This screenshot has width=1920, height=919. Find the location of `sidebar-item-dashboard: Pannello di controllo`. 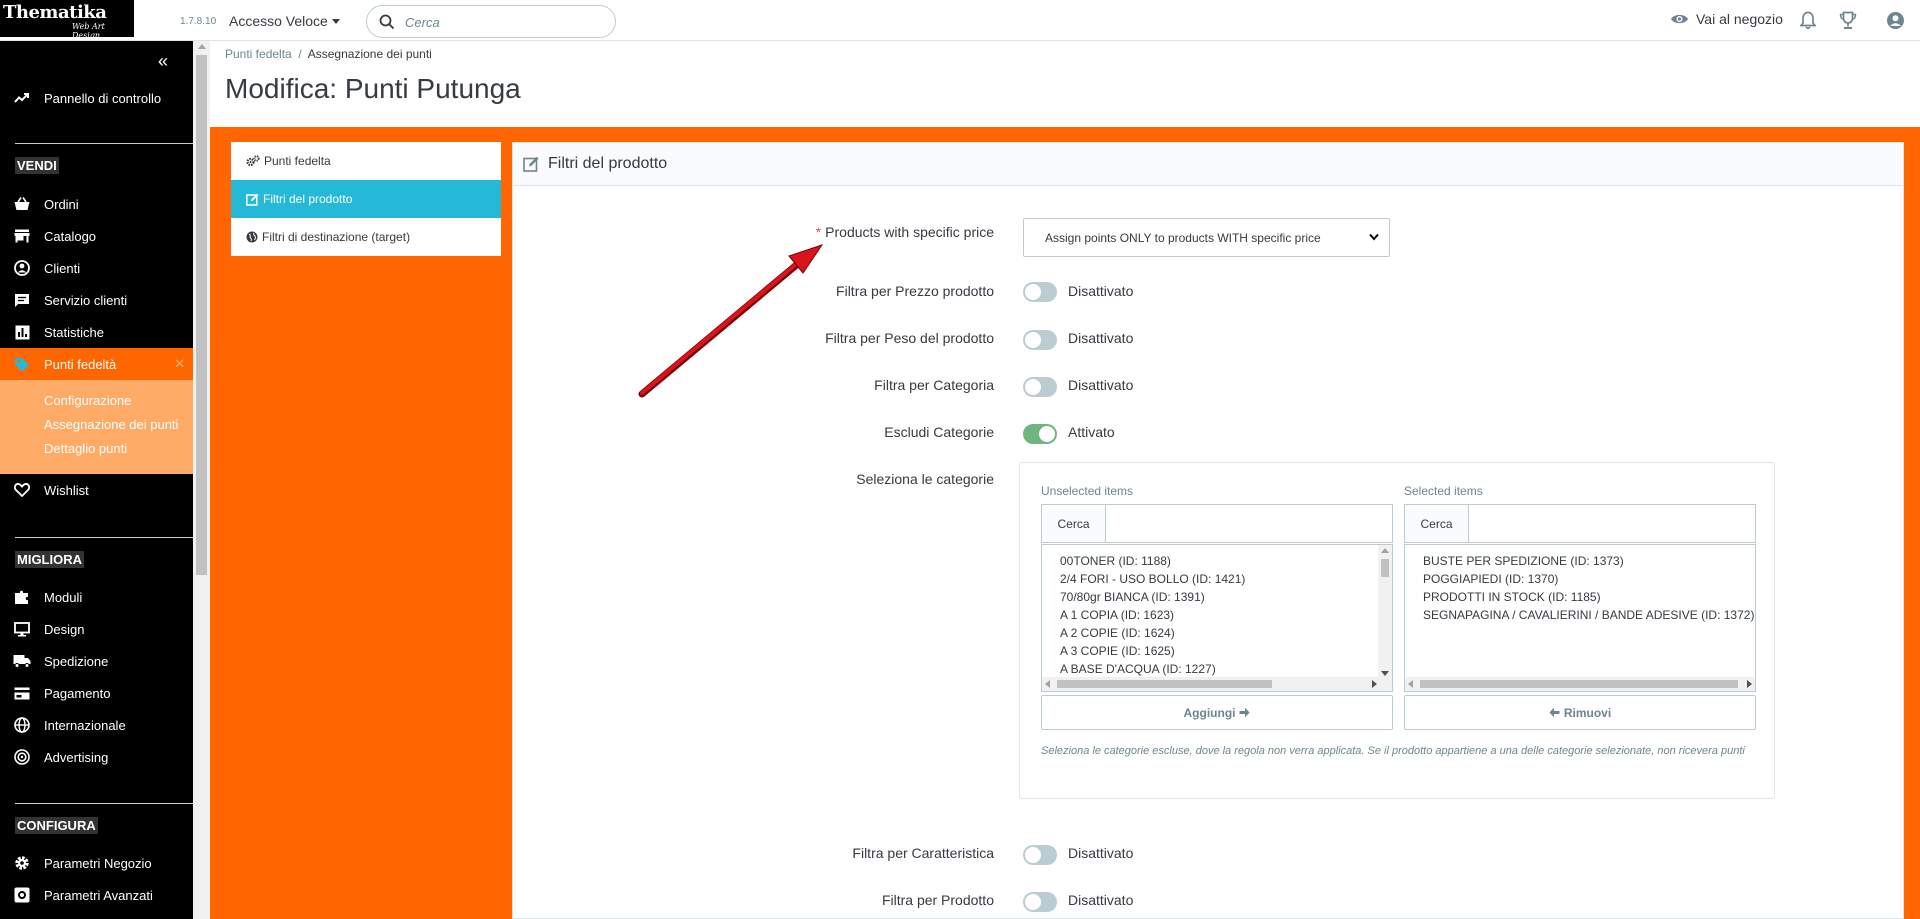

sidebar-item-dashboard: Pannello di controllo is located at coordinates (96, 98).